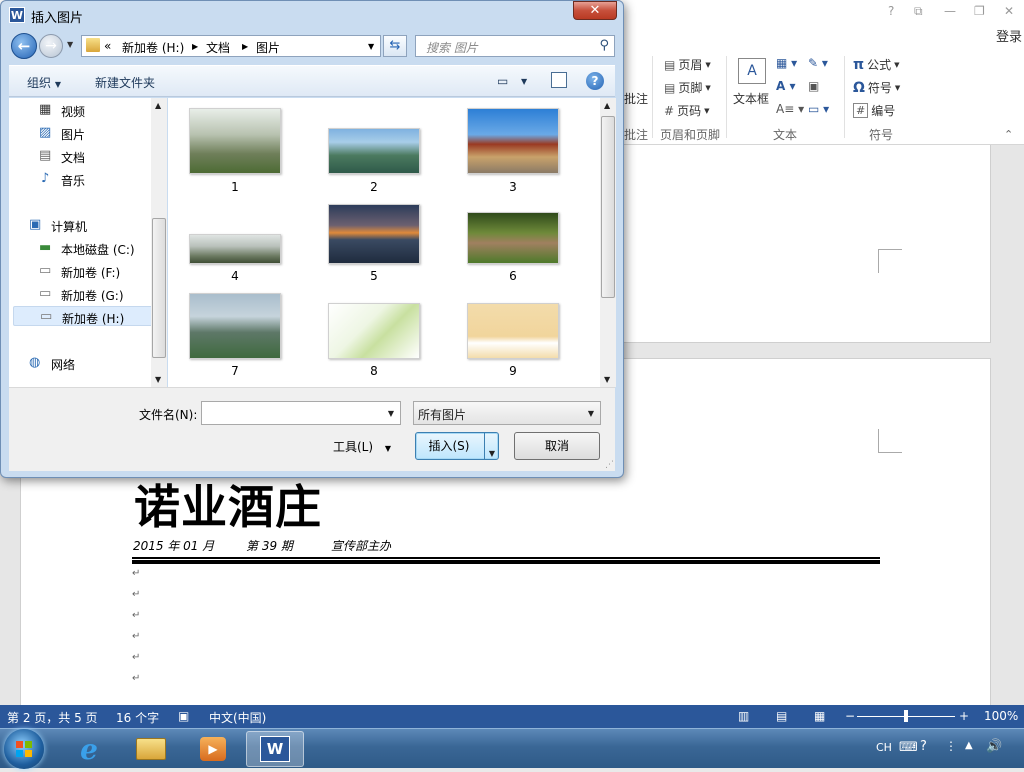  What do you see at coordinates (83, 271) in the screenshot?
I see `nav-item-drive-f: ▭ 新加卷 (F:)` at bounding box center [83, 271].